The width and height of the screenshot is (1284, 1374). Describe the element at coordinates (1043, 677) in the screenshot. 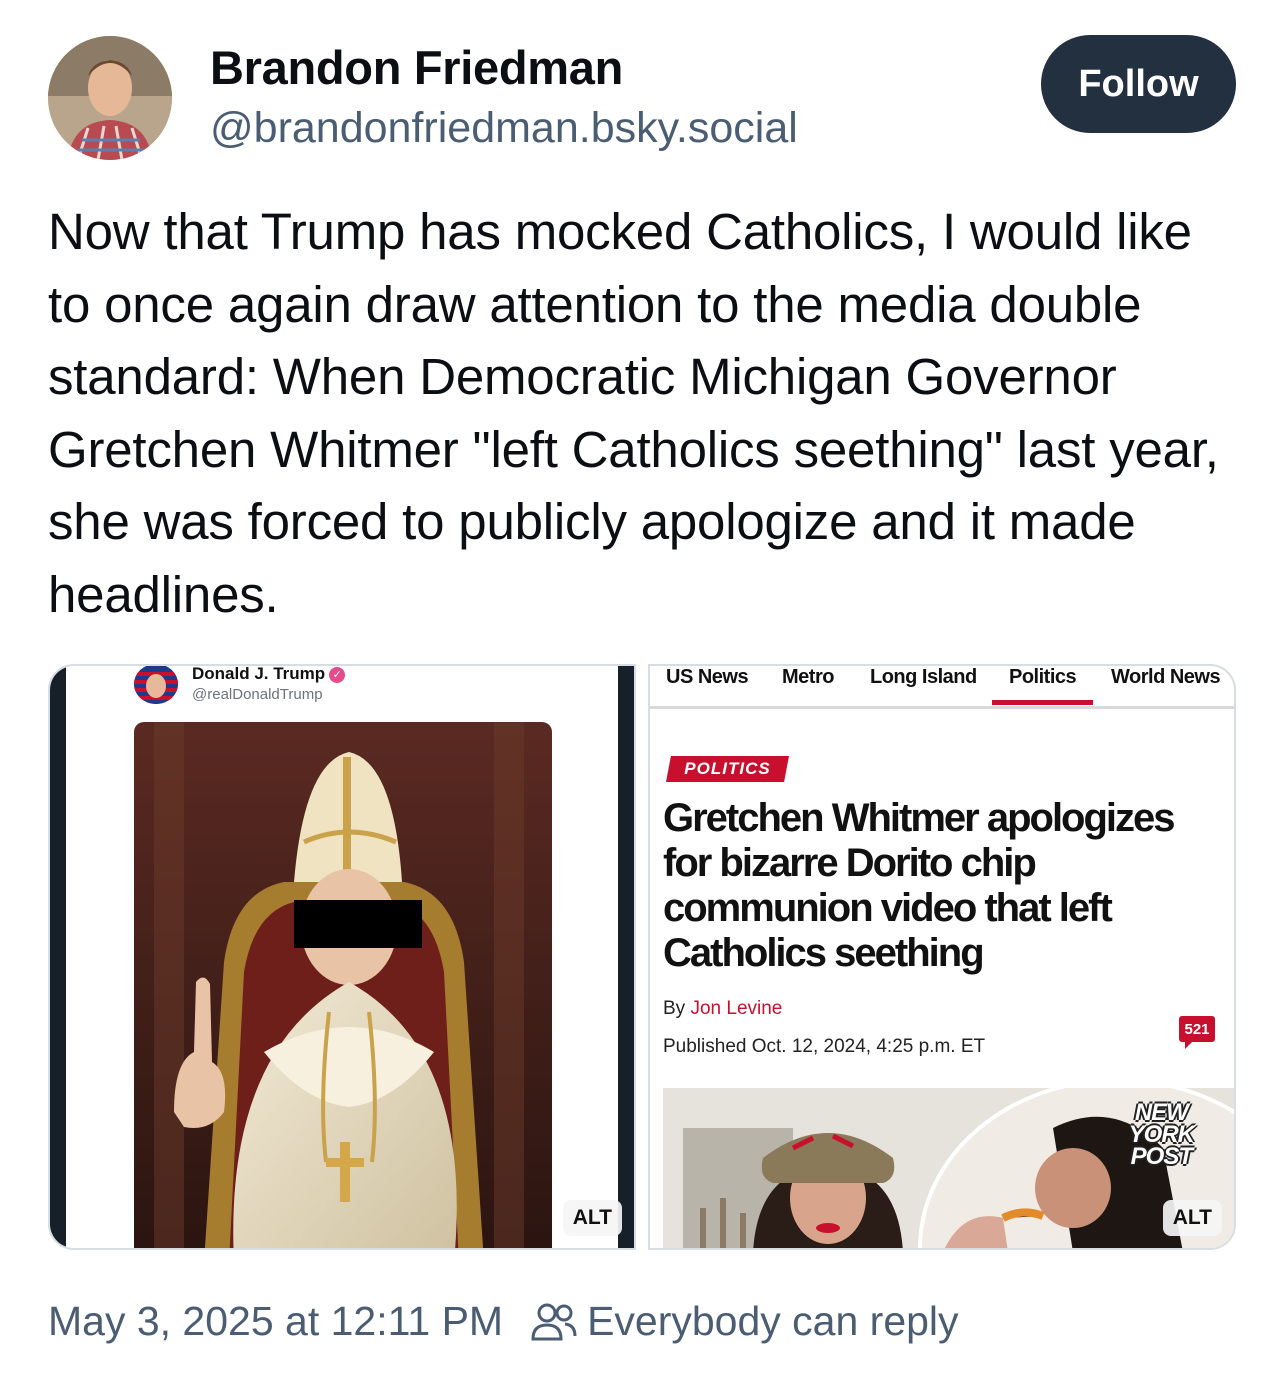

I see `nav-item-politics: Politics` at that location.